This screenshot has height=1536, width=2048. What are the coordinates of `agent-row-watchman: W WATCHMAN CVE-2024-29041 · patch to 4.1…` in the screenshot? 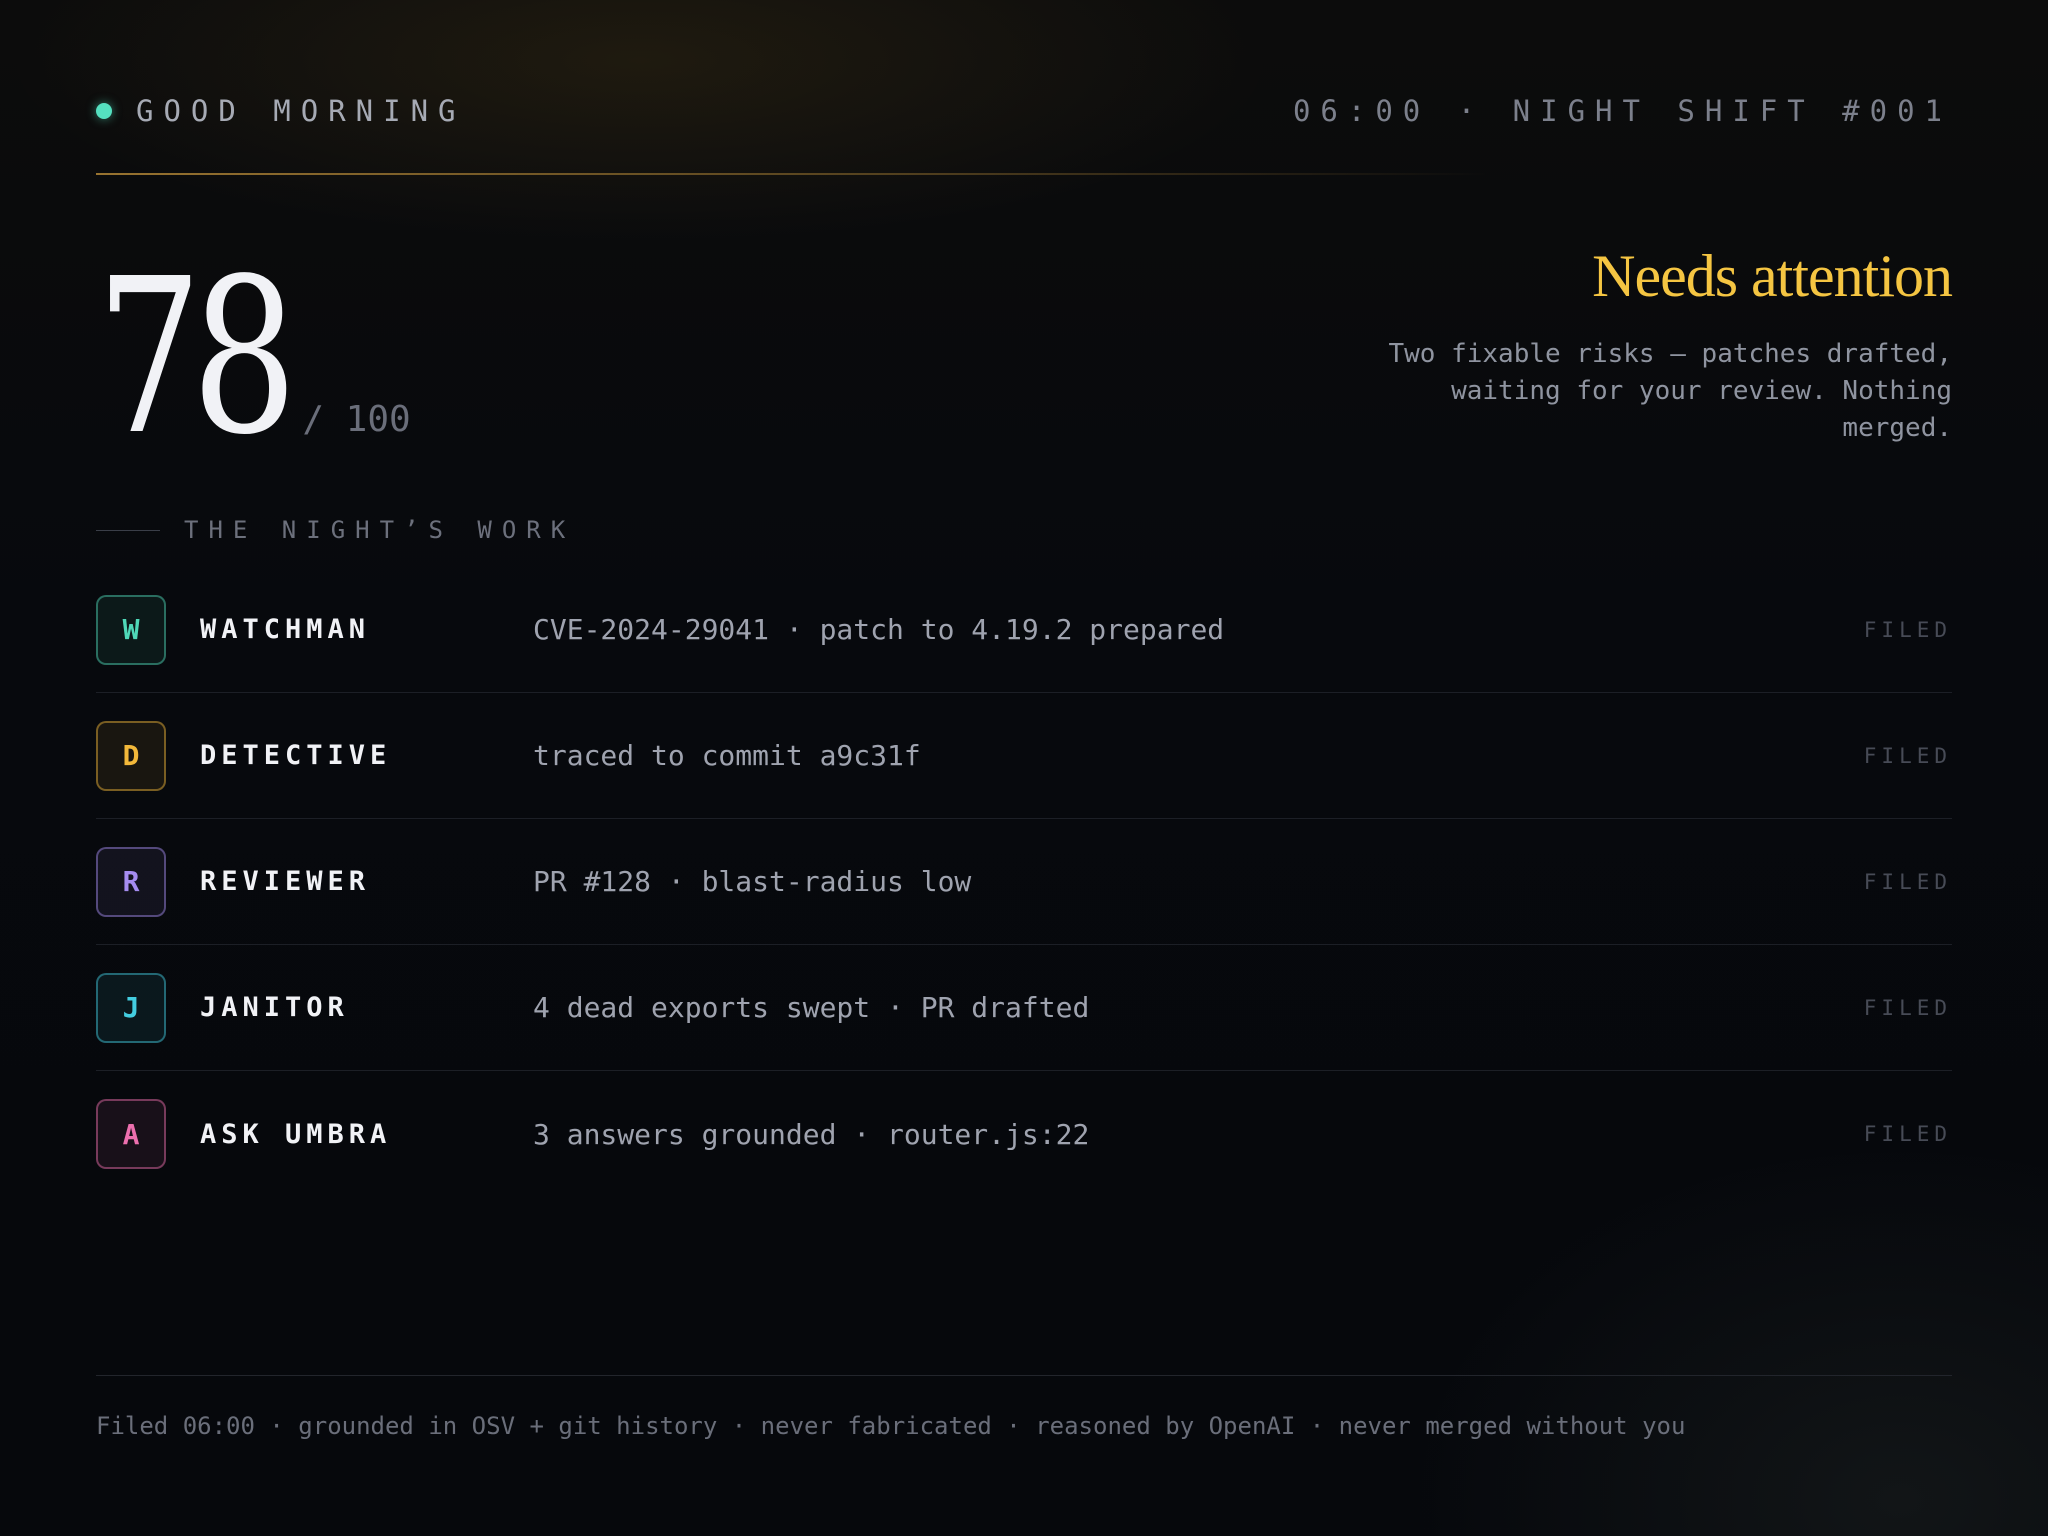 It's located at (1024, 630).